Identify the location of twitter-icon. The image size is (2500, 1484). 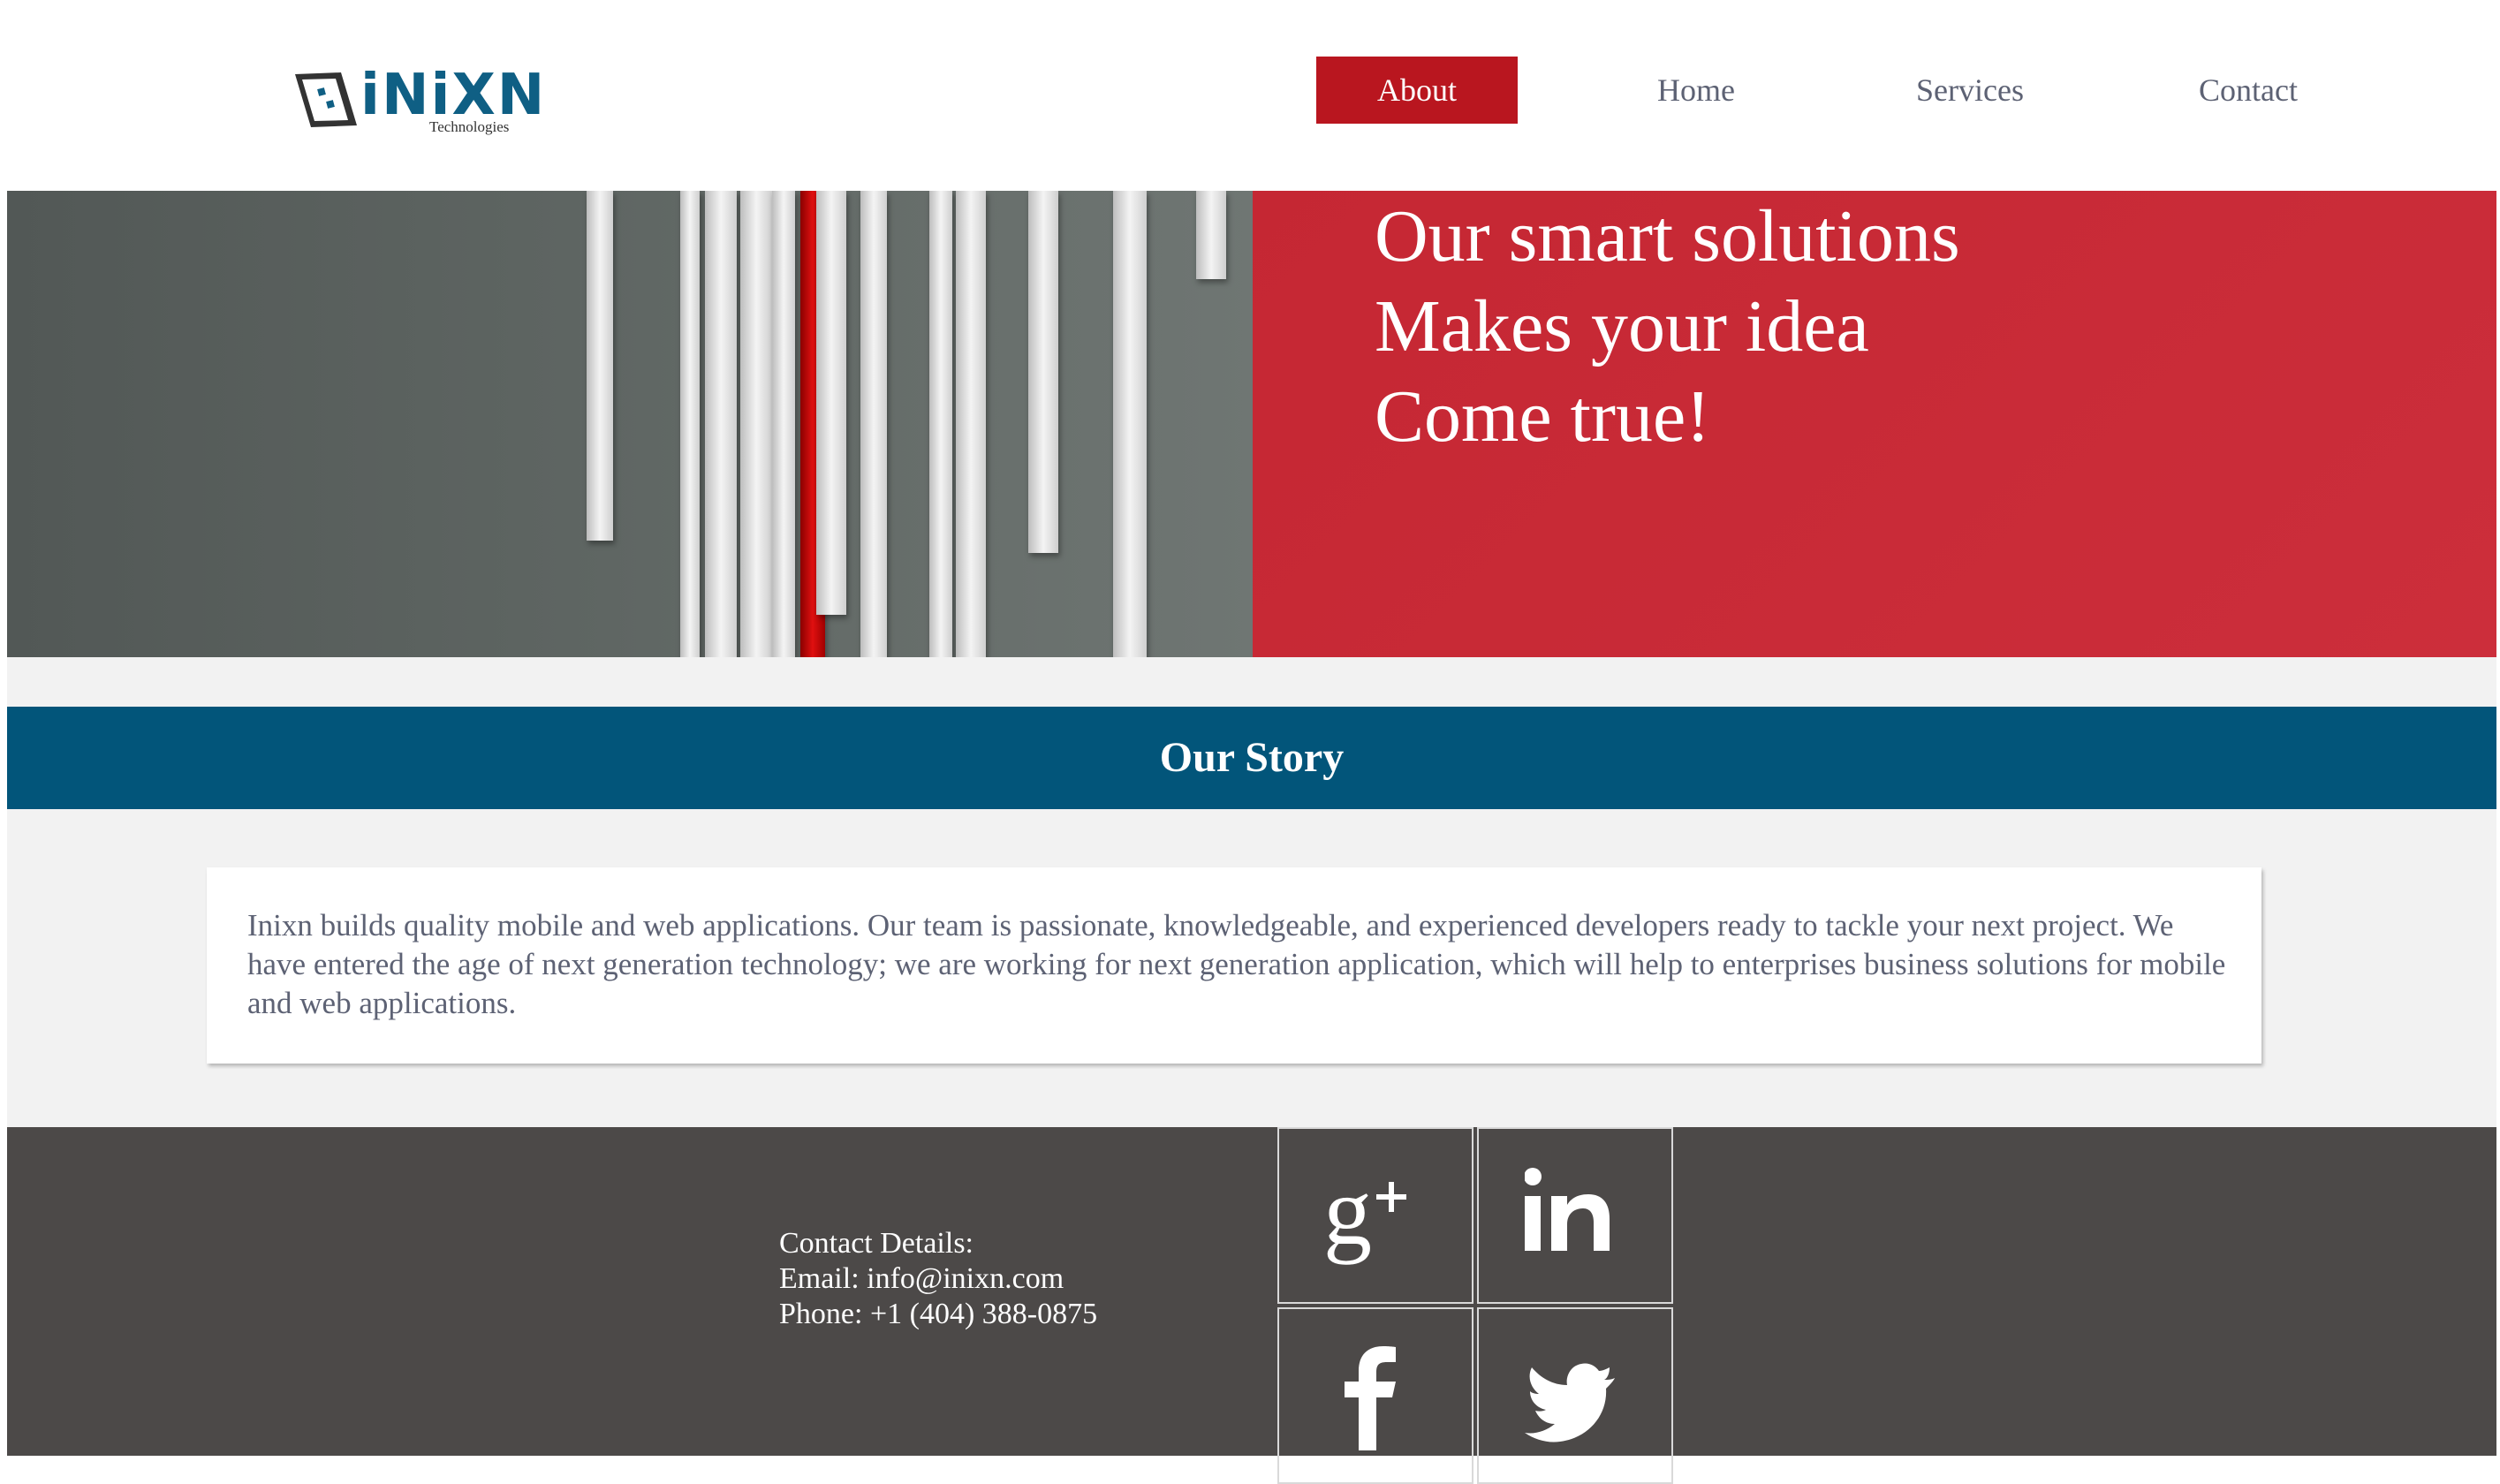
(1575, 1395).